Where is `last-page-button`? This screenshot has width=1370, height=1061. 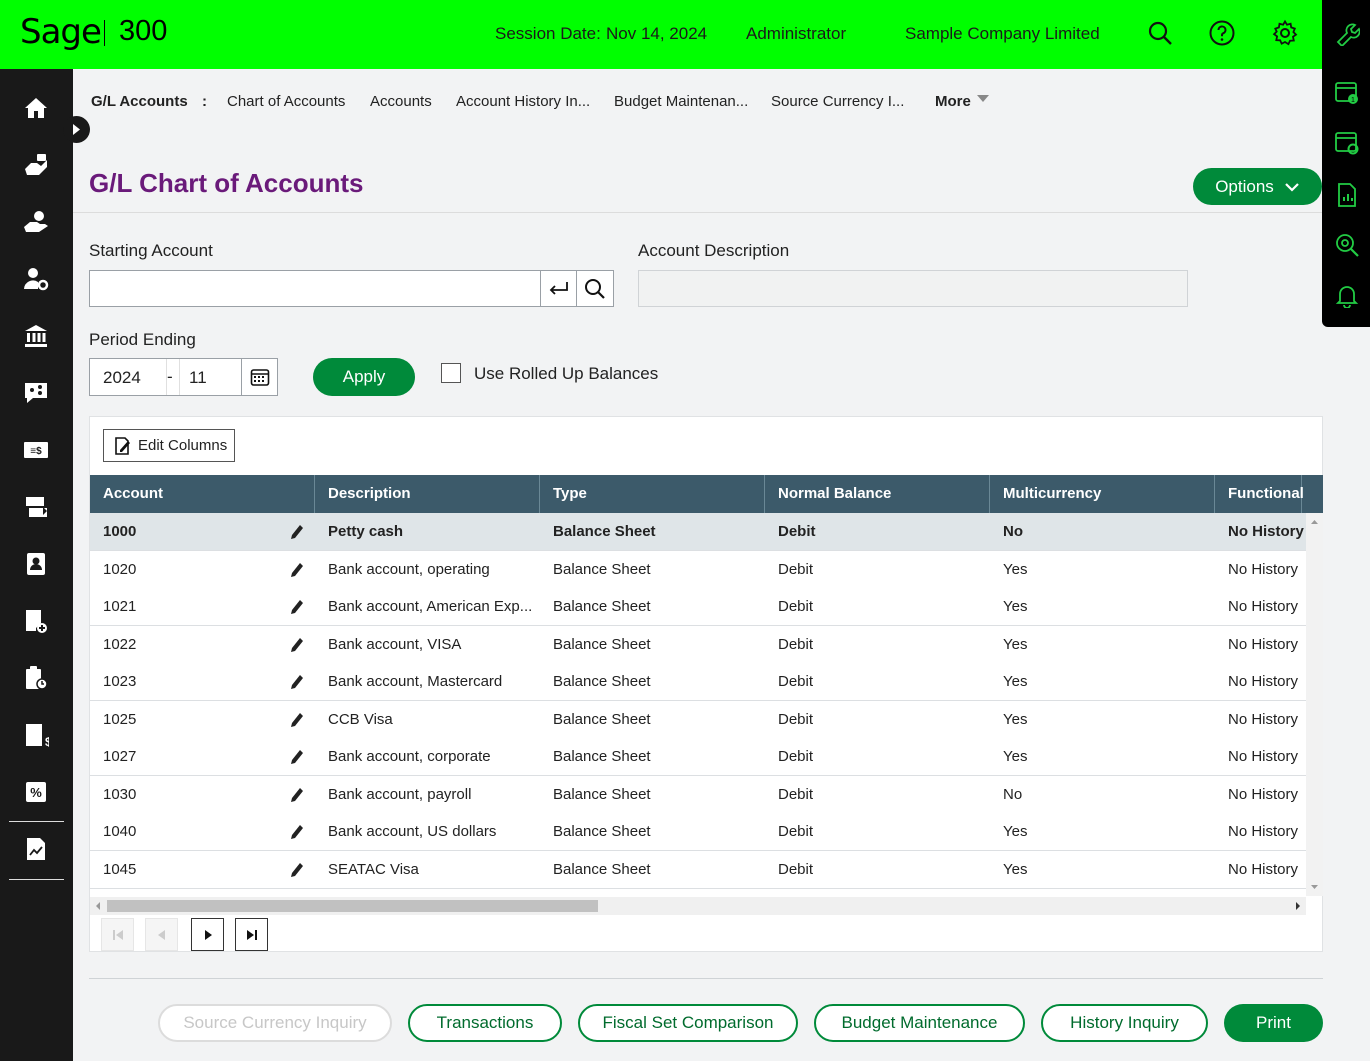
last-page-button is located at coordinates (251, 934).